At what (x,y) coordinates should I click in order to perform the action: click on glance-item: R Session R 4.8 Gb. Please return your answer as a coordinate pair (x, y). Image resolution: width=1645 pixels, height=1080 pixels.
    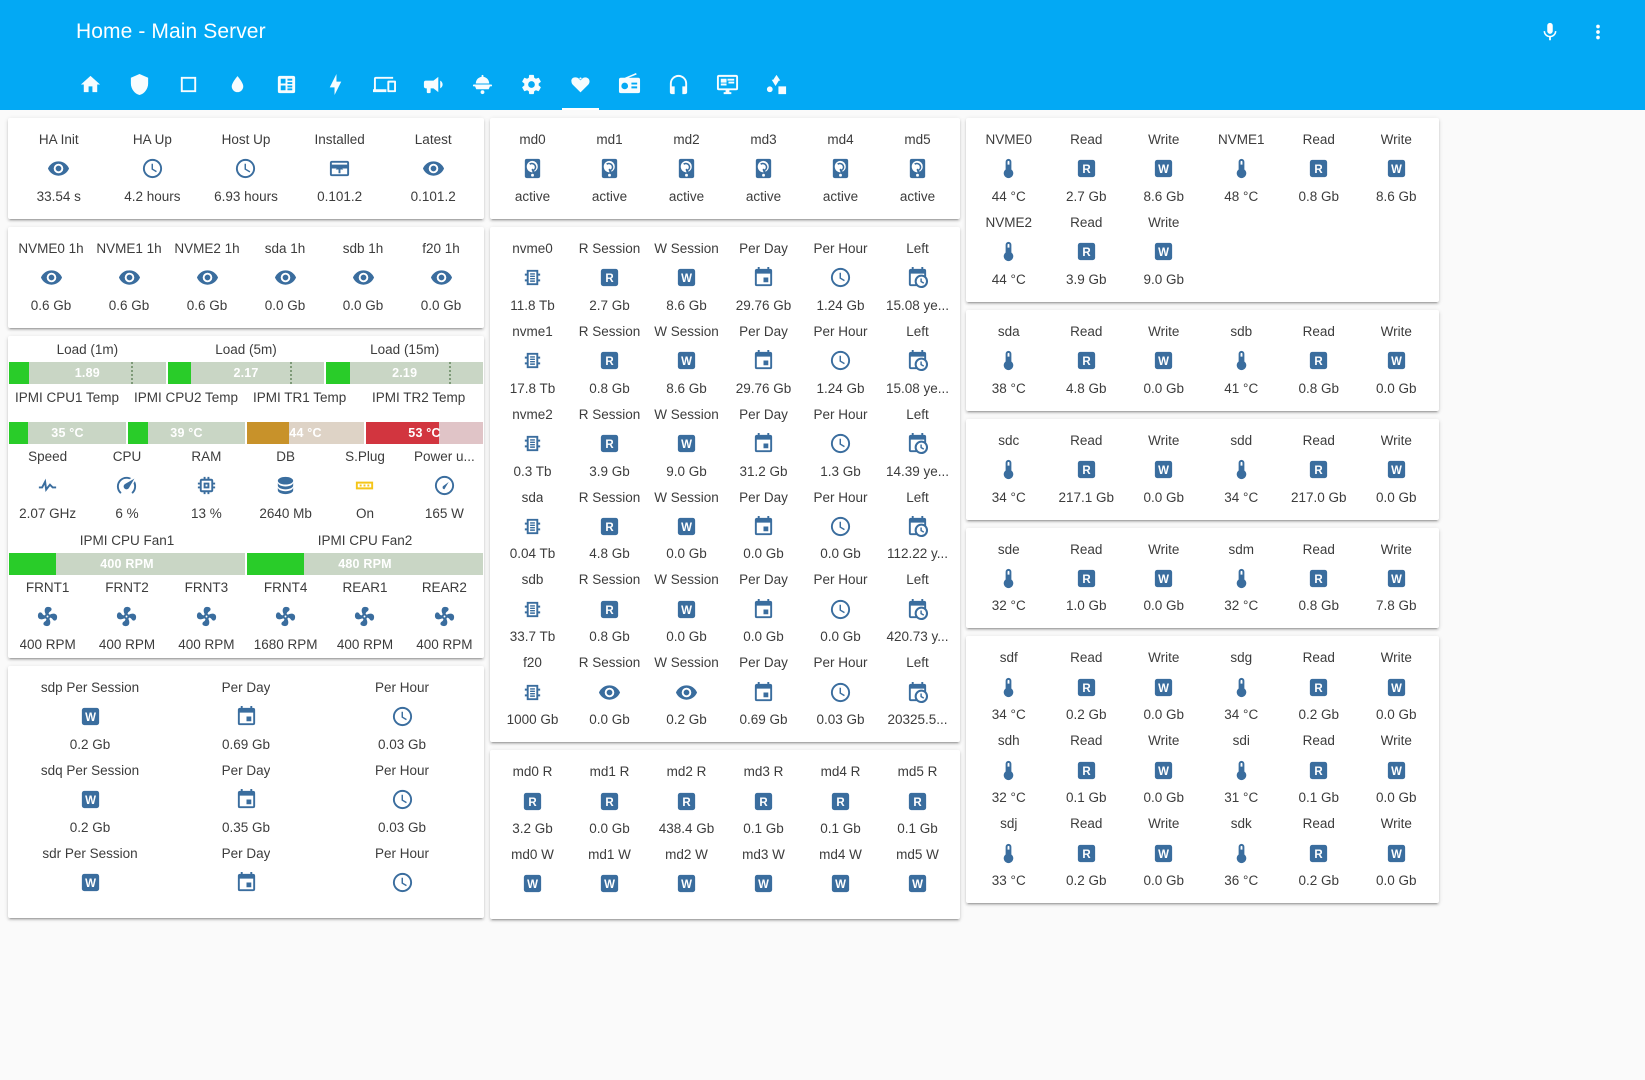
    Looking at the image, I should click on (609, 526).